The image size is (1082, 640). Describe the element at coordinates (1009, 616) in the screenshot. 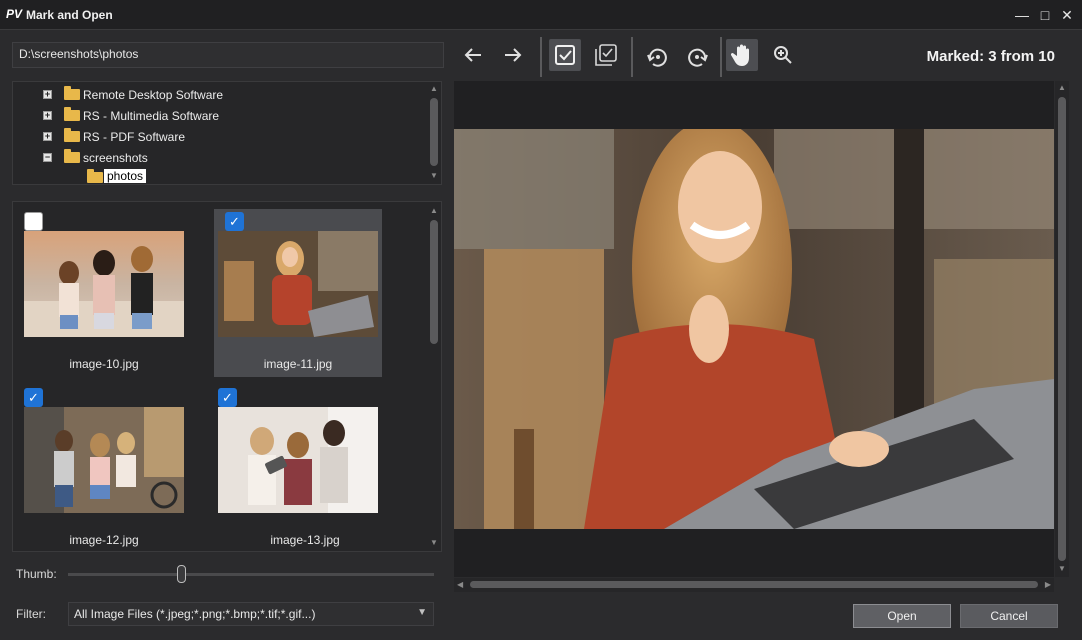

I see `cancel-button: Cancel` at that location.